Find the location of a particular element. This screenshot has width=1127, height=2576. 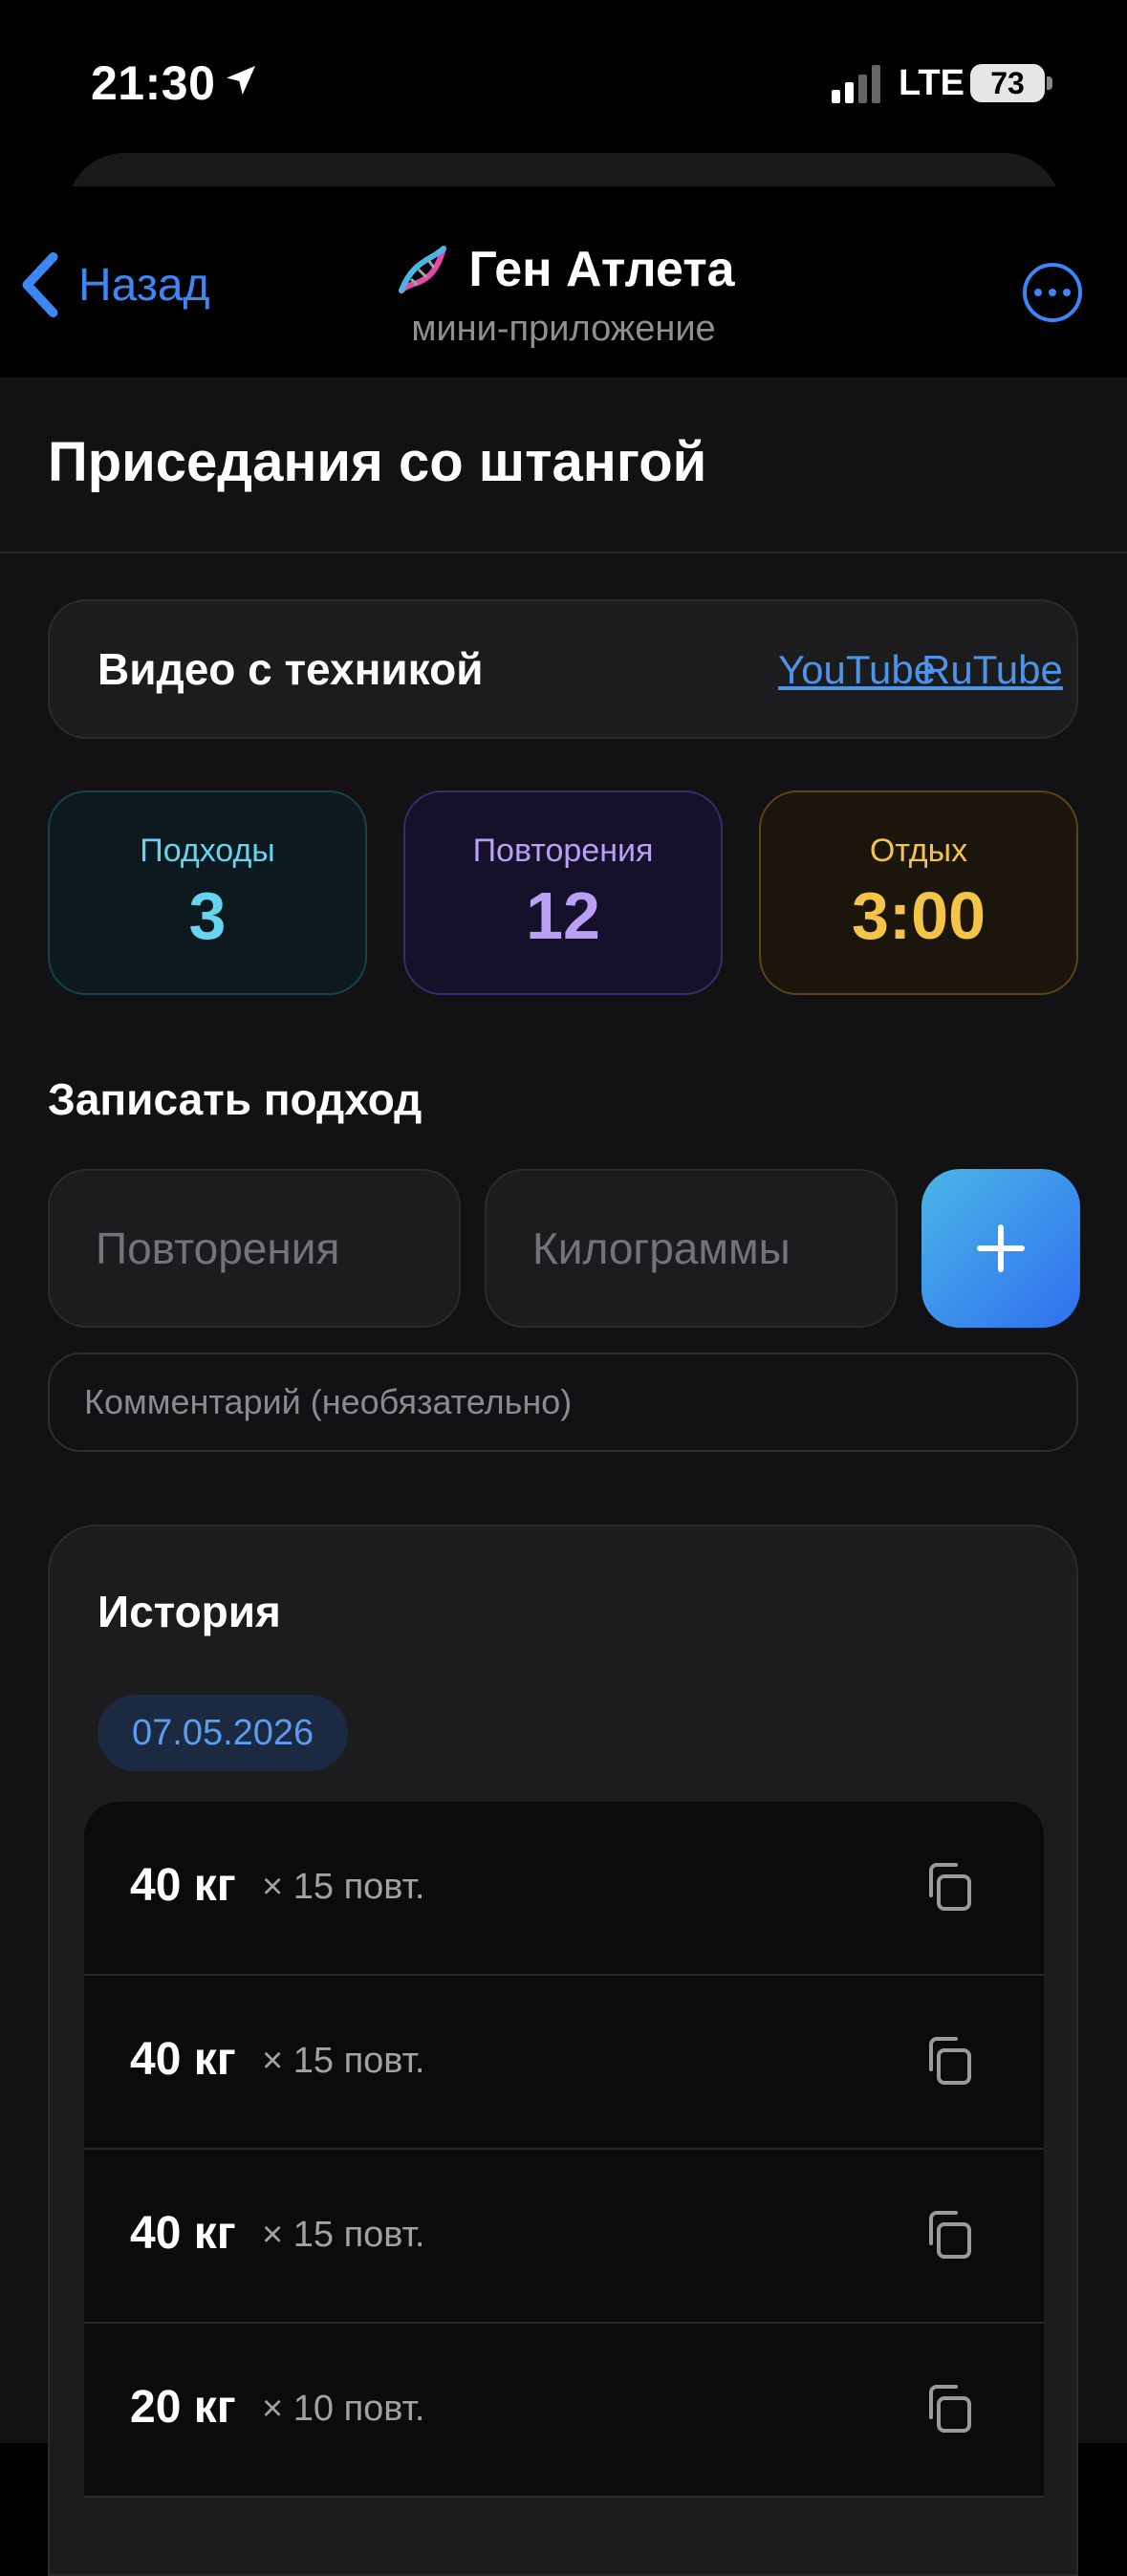

status-bar: 21:30 LTE 73 is located at coordinates (563, 81).